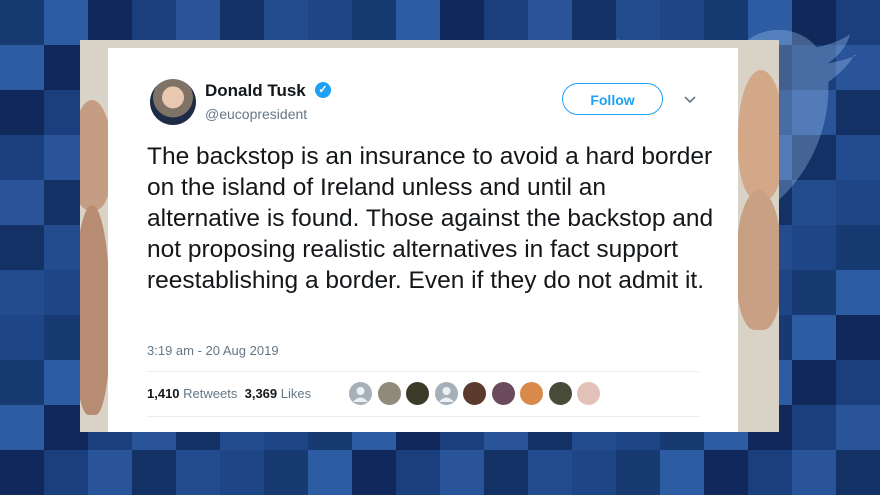 The image size is (880, 495). Describe the element at coordinates (255, 91) in the screenshot. I see `author-name: Donald Tusk` at that location.